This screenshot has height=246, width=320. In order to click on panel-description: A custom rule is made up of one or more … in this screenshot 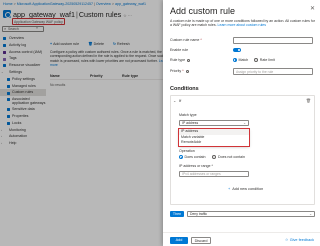, I will do `click(242, 23)`.